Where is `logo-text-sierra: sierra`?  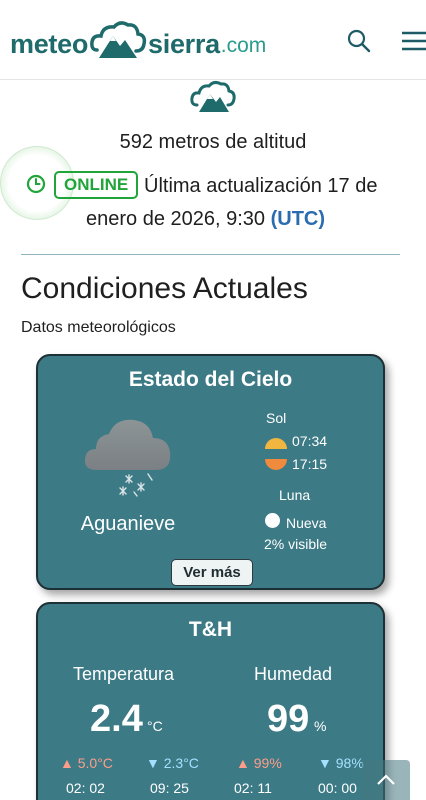 logo-text-sierra: sierra is located at coordinates (184, 44).